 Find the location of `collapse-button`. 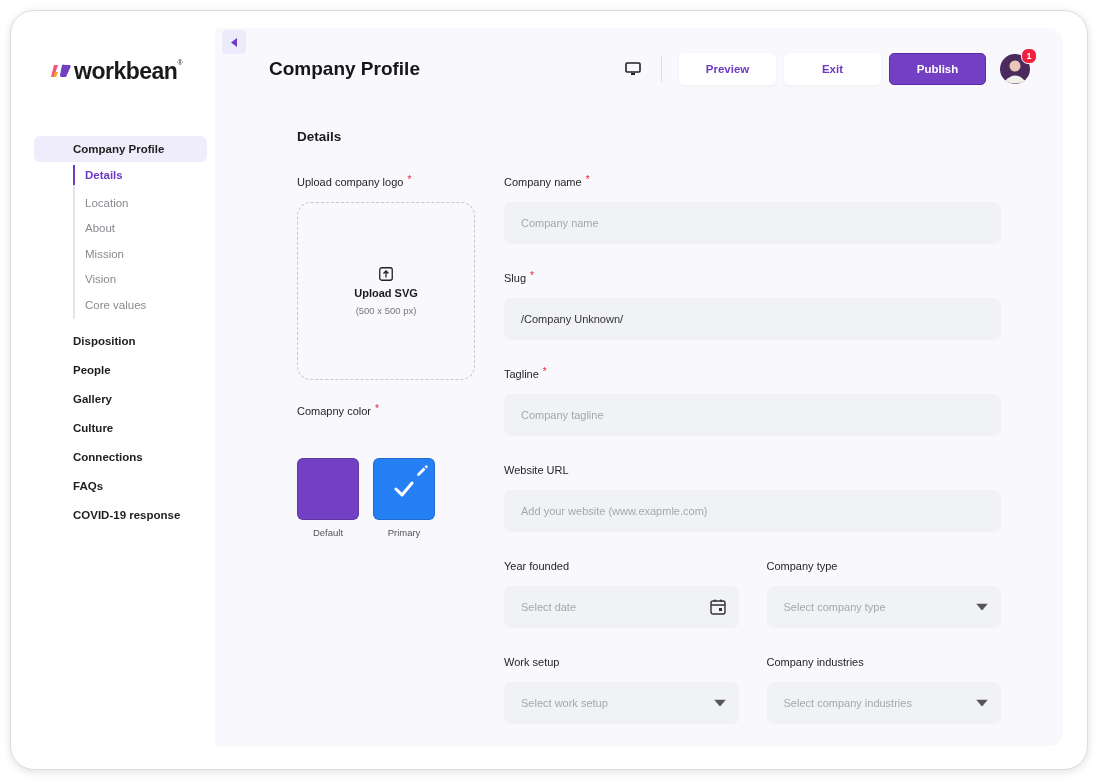

collapse-button is located at coordinates (234, 42).